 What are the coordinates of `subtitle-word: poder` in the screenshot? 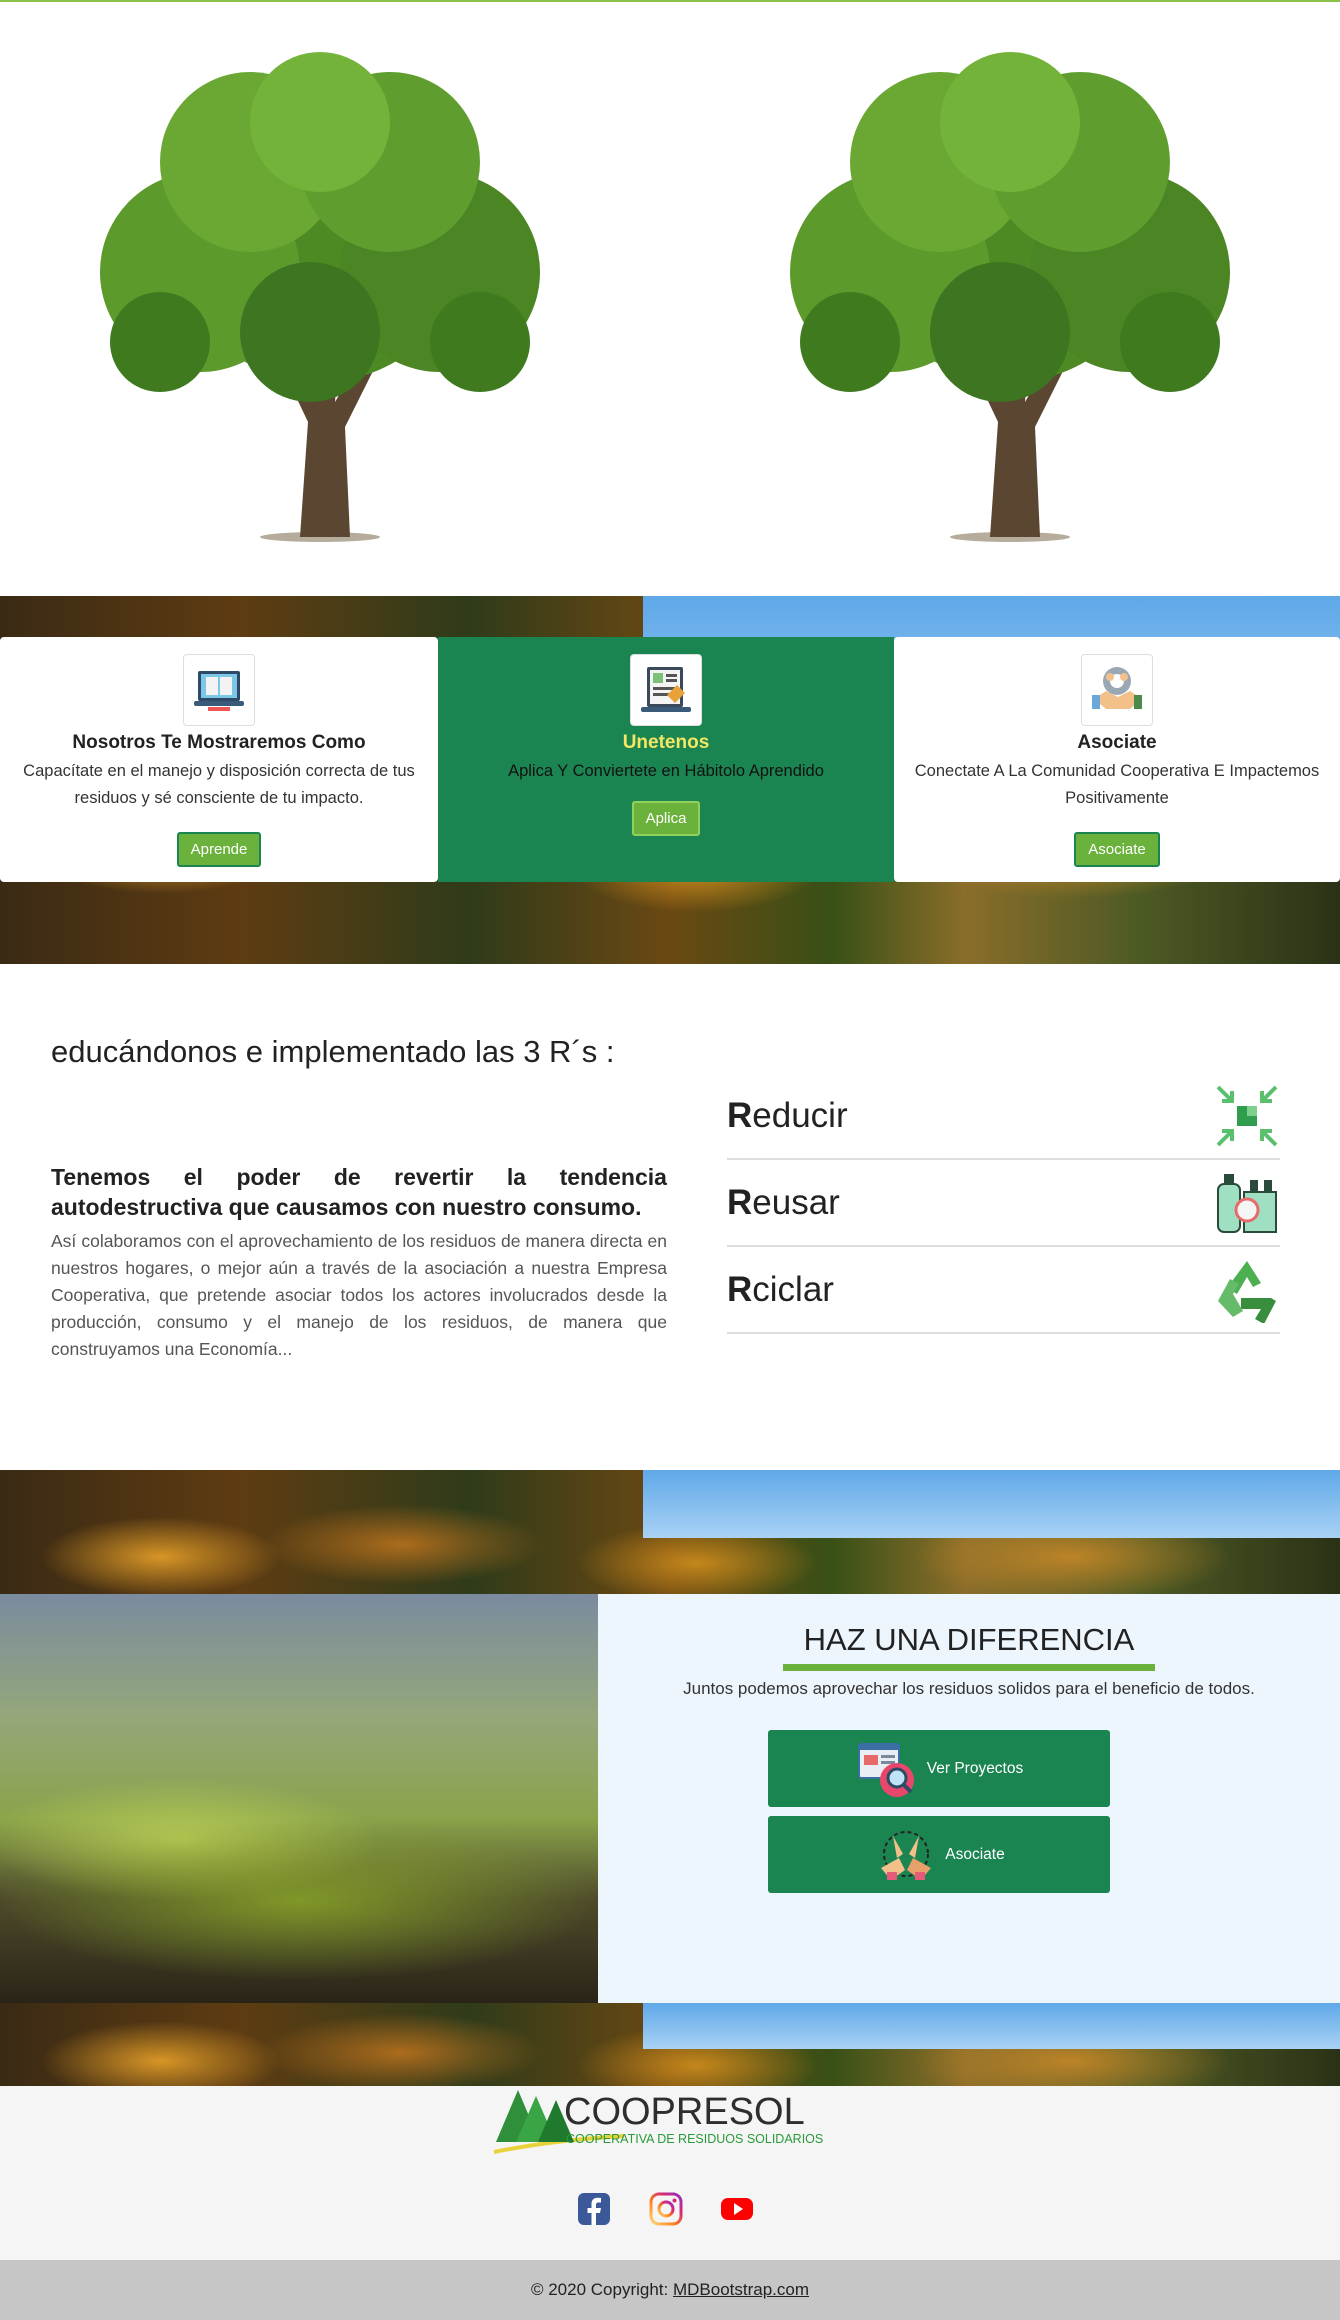 It's located at (268, 1177).